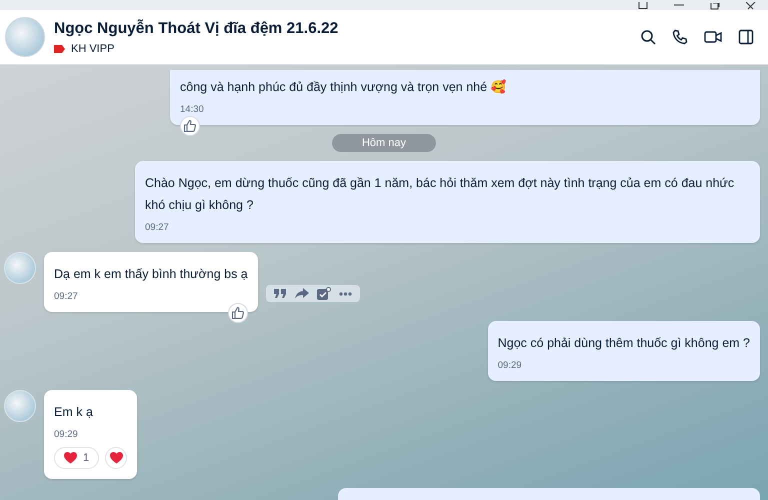 This screenshot has height=500, width=768. What do you see at coordinates (86, 458) in the screenshot?
I see `reaction-count: 1` at bounding box center [86, 458].